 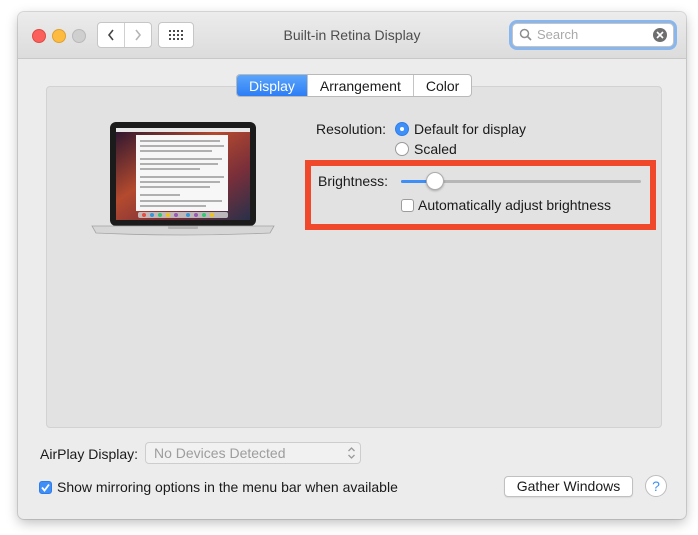 What do you see at coordinates (220, 453) in the screenshot?
I see `airplay-select-value: No Devices Detected` at bounding box center [220, 453].